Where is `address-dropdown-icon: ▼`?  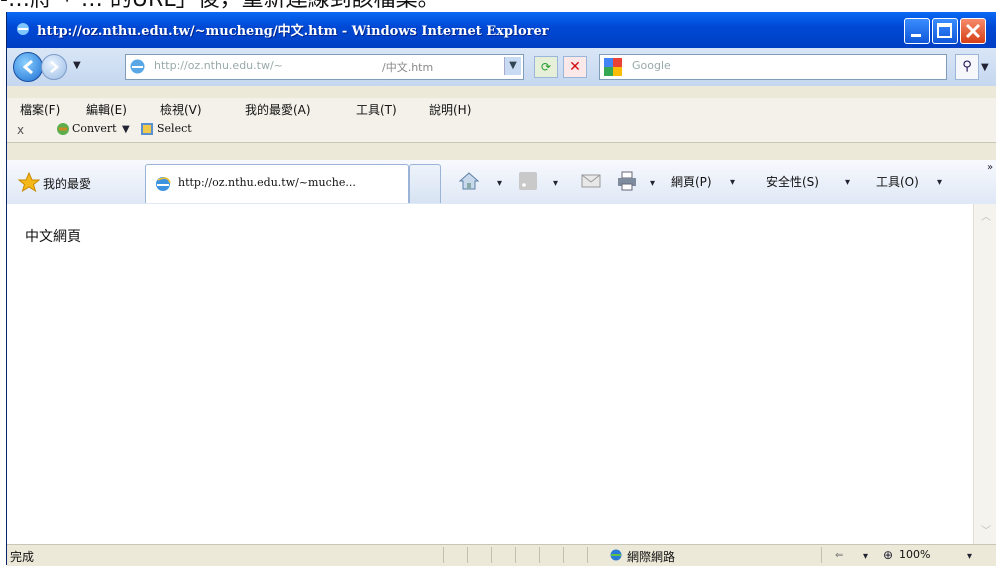
address-dropdown-icon: ▼ is located at coordinates (512, 66).